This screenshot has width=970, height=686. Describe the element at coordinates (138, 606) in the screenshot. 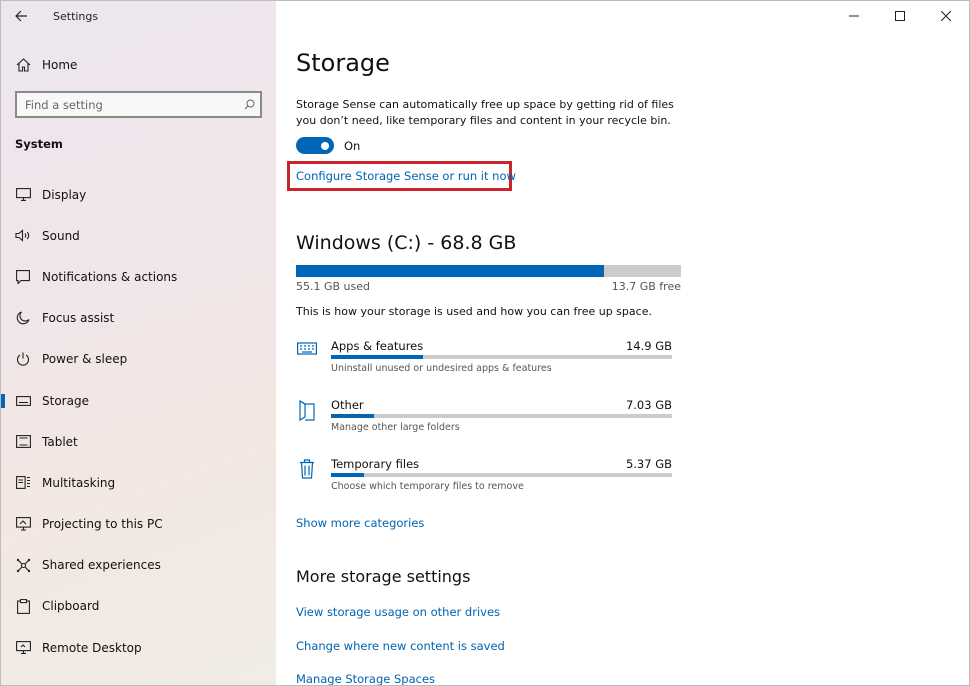

I see `sidebar-item-clipboard: Clipboard` at that location.